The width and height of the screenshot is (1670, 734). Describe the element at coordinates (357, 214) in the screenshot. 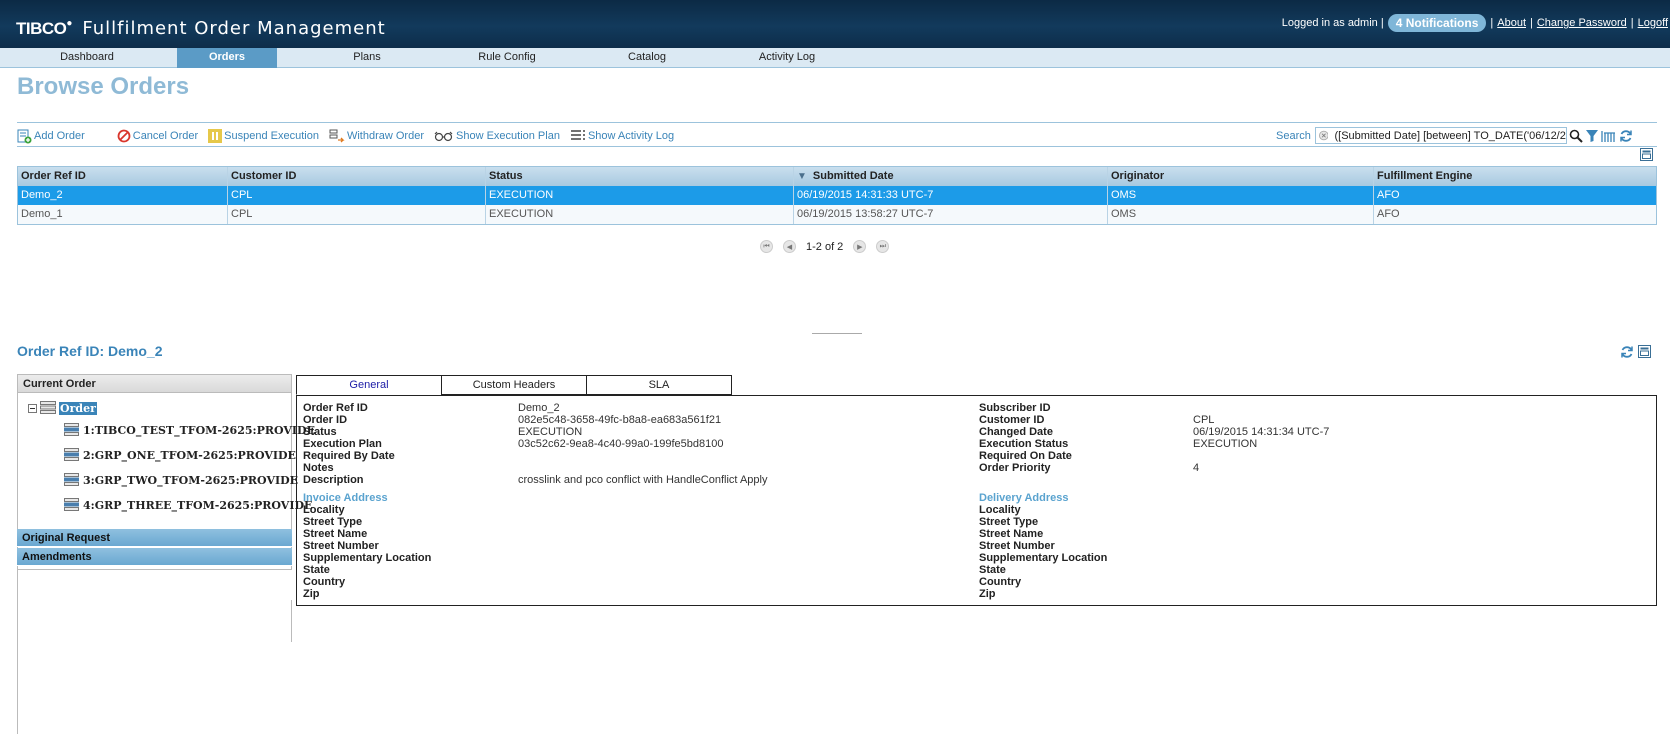

I see `table-cell: CPL` at that location.